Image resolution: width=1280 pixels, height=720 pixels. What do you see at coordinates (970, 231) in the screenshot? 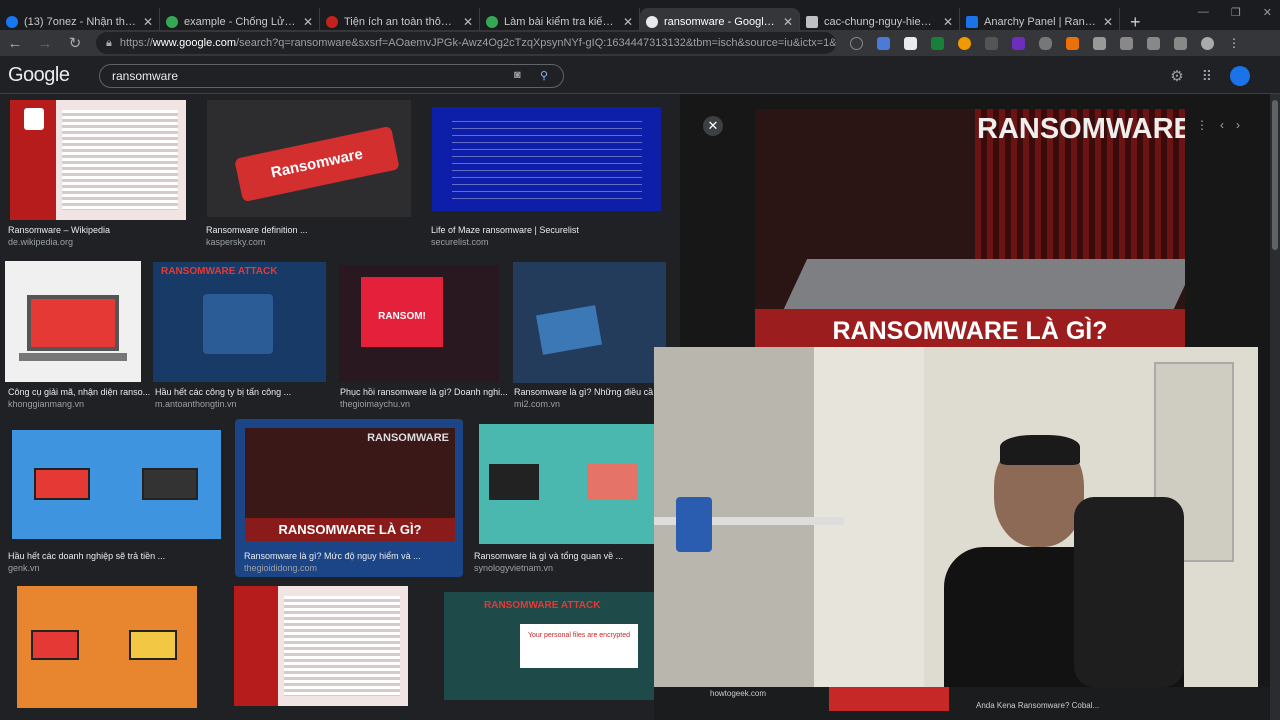
I see `preview-image: RANSOMWARE RANSOMWARE LÀ GÌ?` at bounding box center [970, 231].